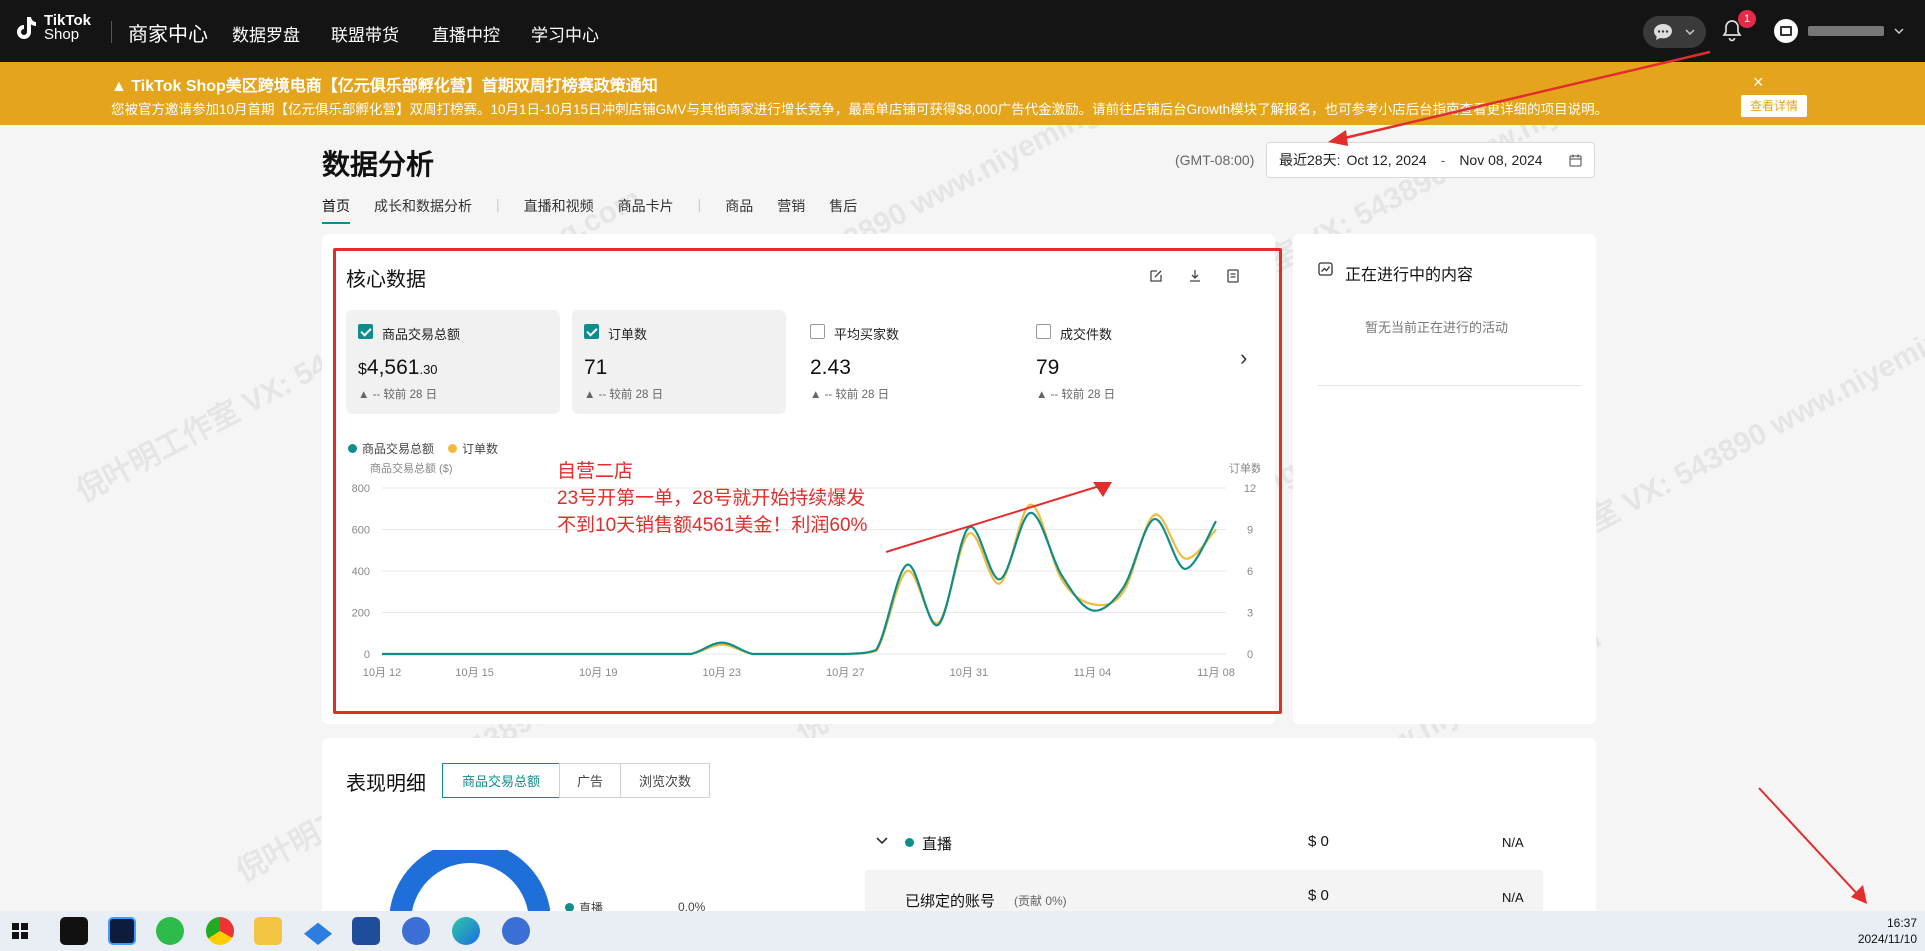 This screenshot has width=1925, height=951. Describe the element at coordinates (1886, 931) in the screenshot. I see `taskbar-clock: 16:37 2024/11/10` at that location.